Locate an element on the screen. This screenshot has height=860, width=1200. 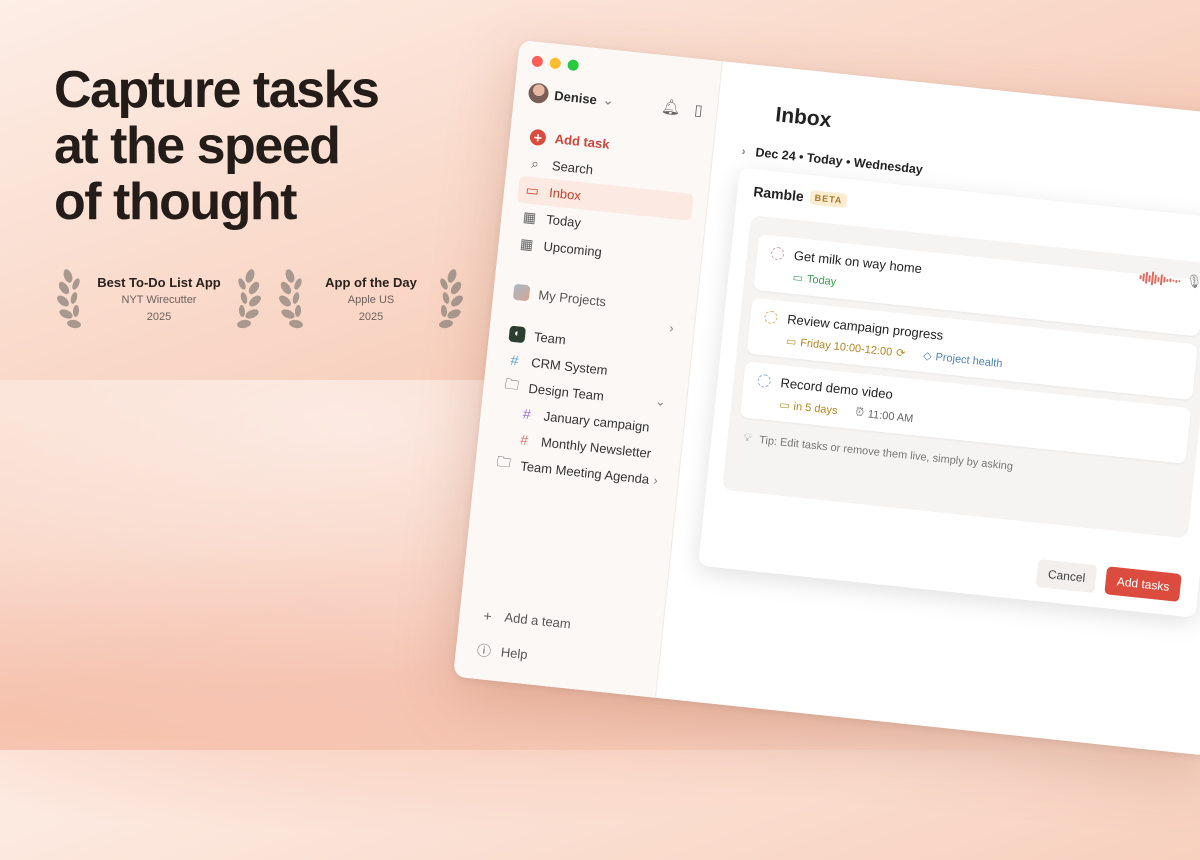
projects-avatar-icon is located at coordinates (521, 292).